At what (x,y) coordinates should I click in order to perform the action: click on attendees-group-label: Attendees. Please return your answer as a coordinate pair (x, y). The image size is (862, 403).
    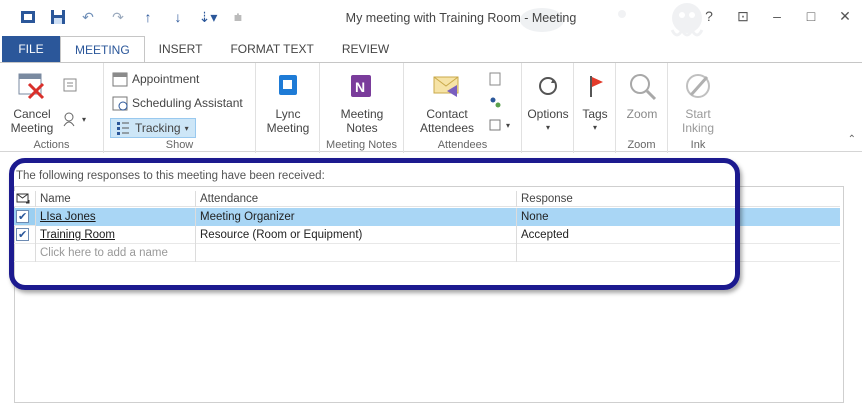
    Looking at the image, I should click on (462, 145).